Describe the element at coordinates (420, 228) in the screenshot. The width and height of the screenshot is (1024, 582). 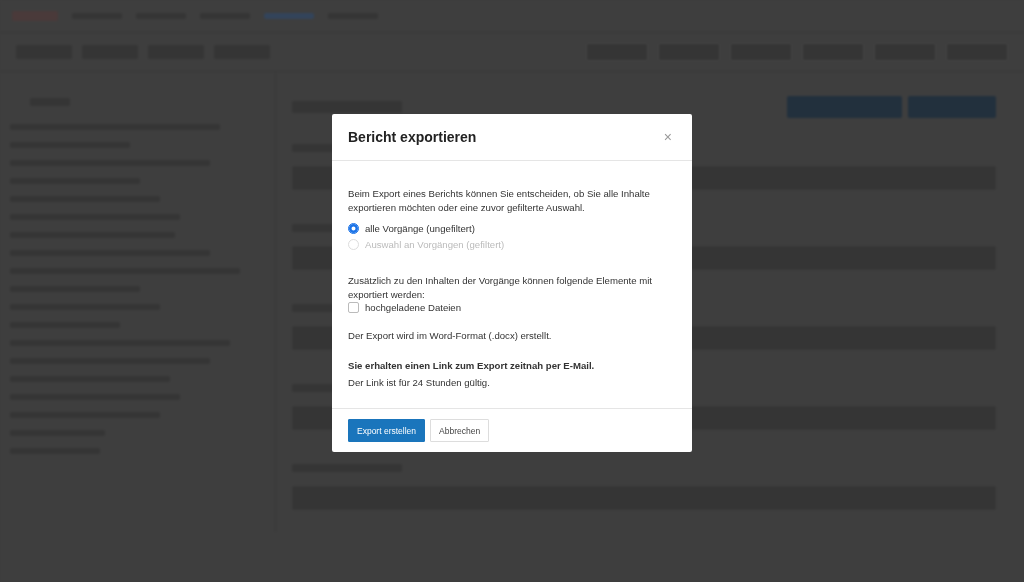
I see `radio-label: alle Vorgänge (ungefiltert)` at that location.